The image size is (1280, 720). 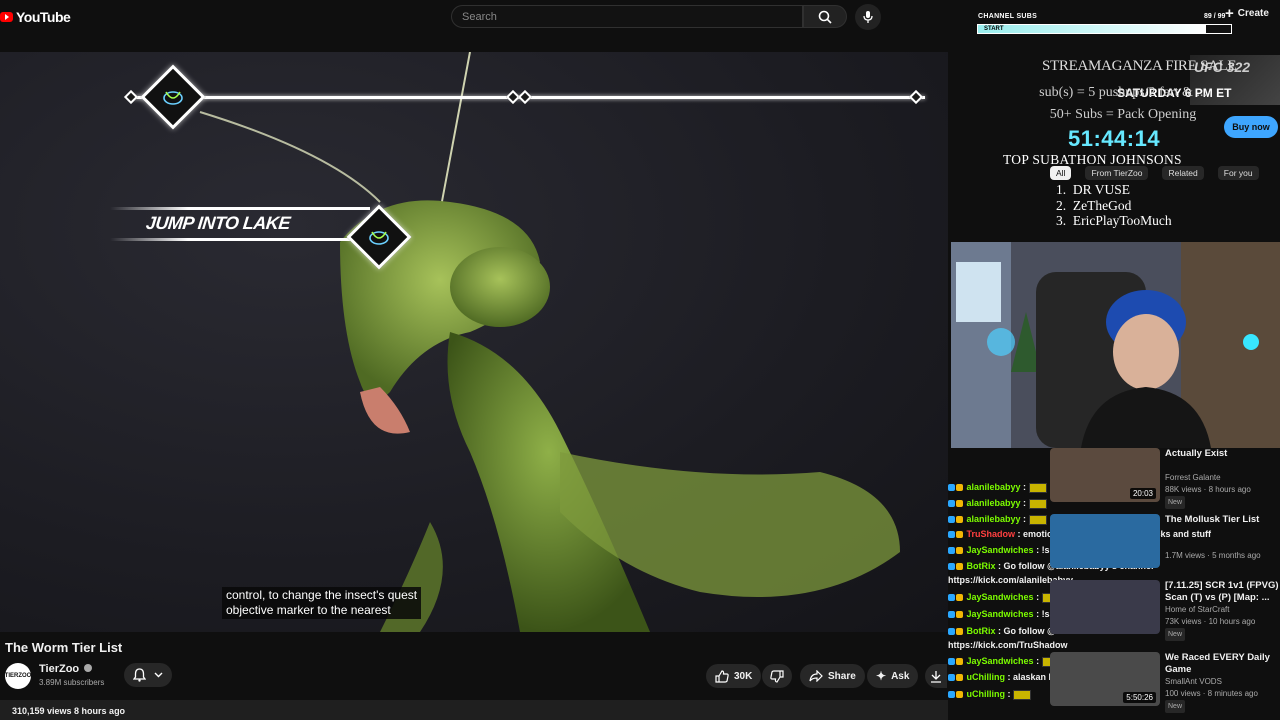 What do you see at coordinates (240, 208) in the screenshot?
I see `banner-top-line` at bounding box center [240, 208].